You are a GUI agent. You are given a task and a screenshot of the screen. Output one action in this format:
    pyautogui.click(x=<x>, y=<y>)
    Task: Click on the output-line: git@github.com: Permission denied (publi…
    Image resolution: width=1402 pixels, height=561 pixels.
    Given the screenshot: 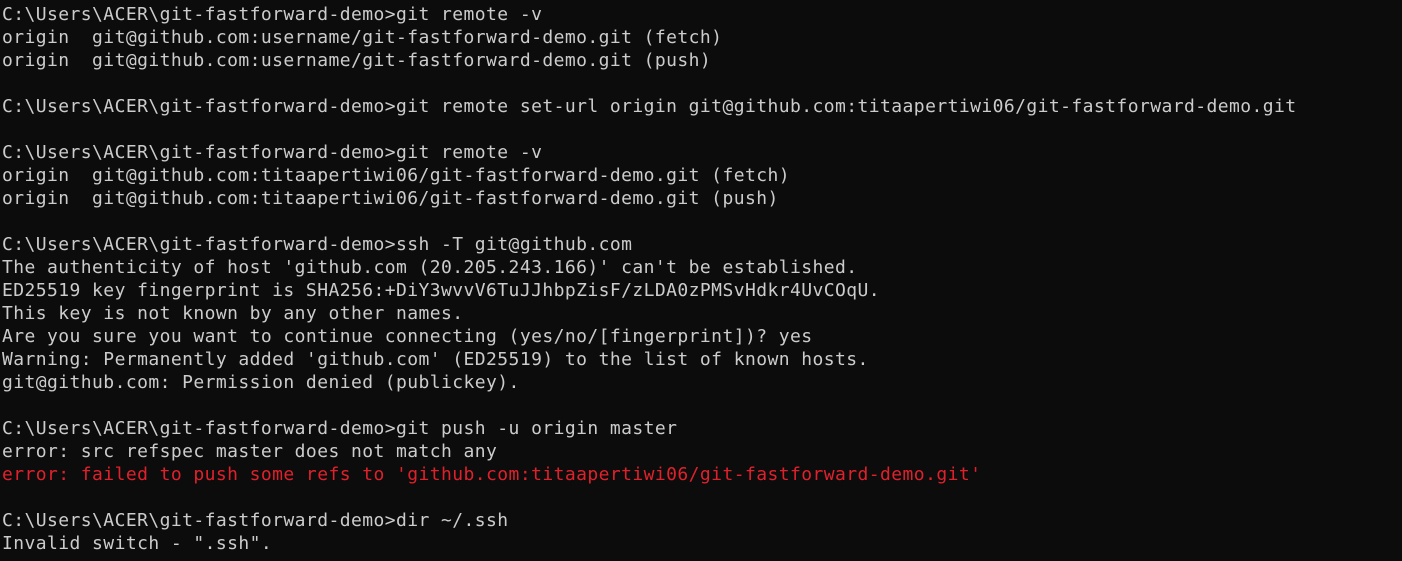 What is the action you would take?
    pyautogui.click(x=261, y=382)
    